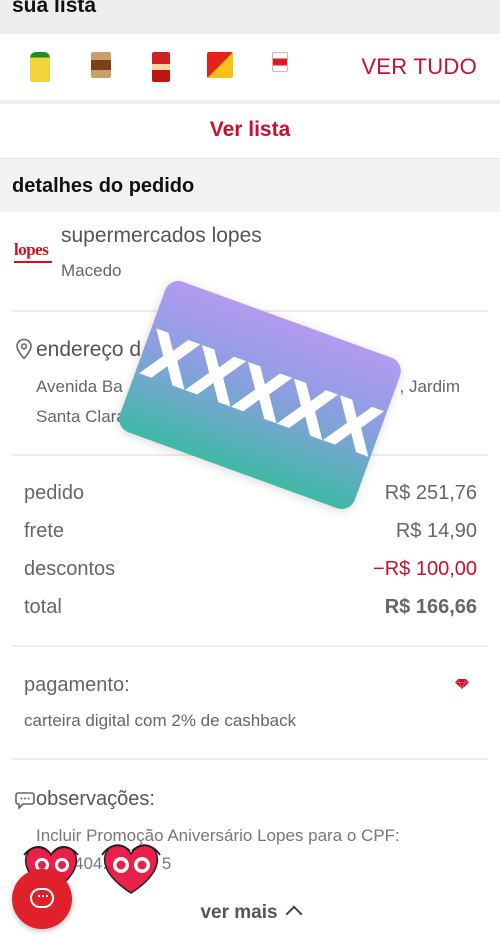  What do you see at coordinates (25, 801) in the screenshot?
I see `comment-icon` at bounding box center [25, 801].